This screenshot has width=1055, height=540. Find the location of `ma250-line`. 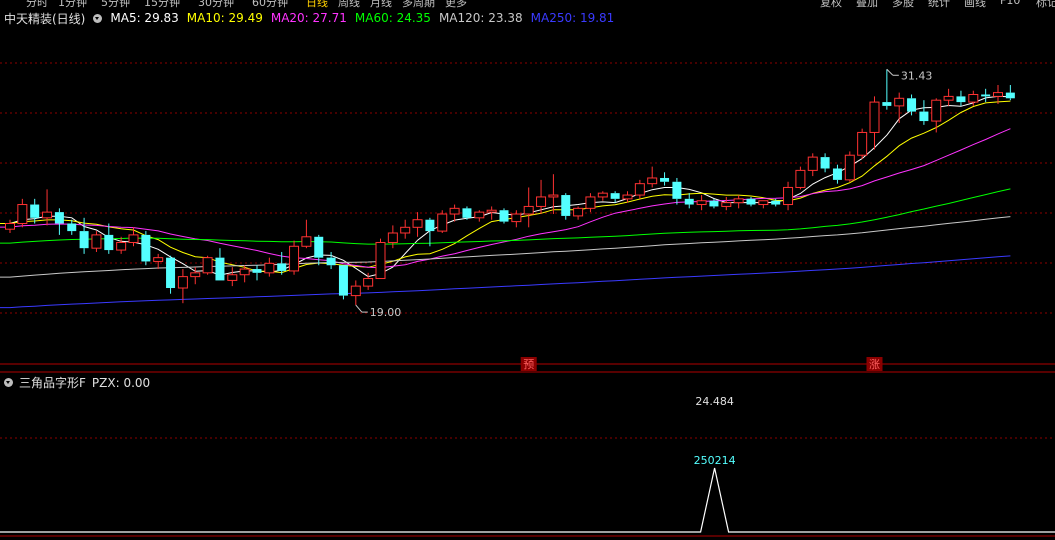

ma250-line is located at coordinates (505, 282).